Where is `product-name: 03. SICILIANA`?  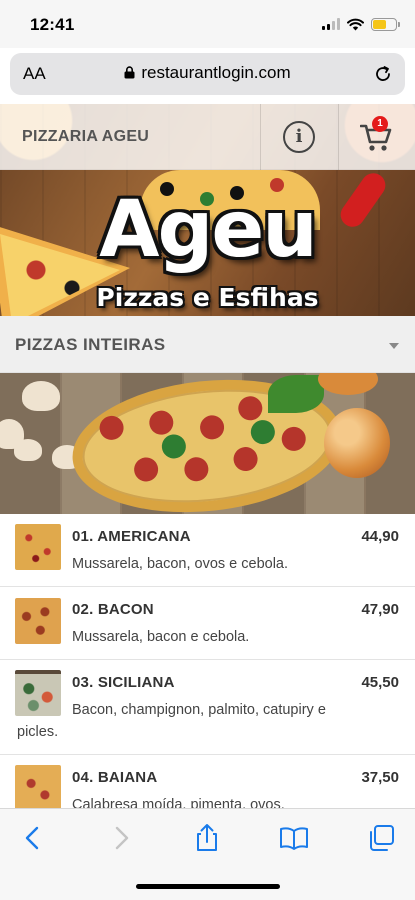
product-name: 03. SICILIANA is located at coordinates (123, 682).